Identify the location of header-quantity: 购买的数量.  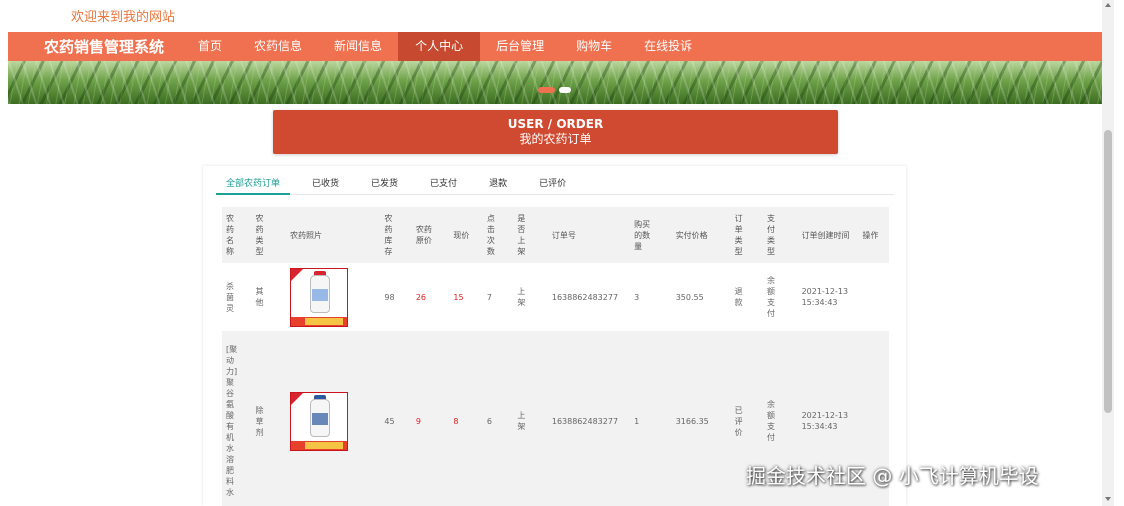
(642, 235).